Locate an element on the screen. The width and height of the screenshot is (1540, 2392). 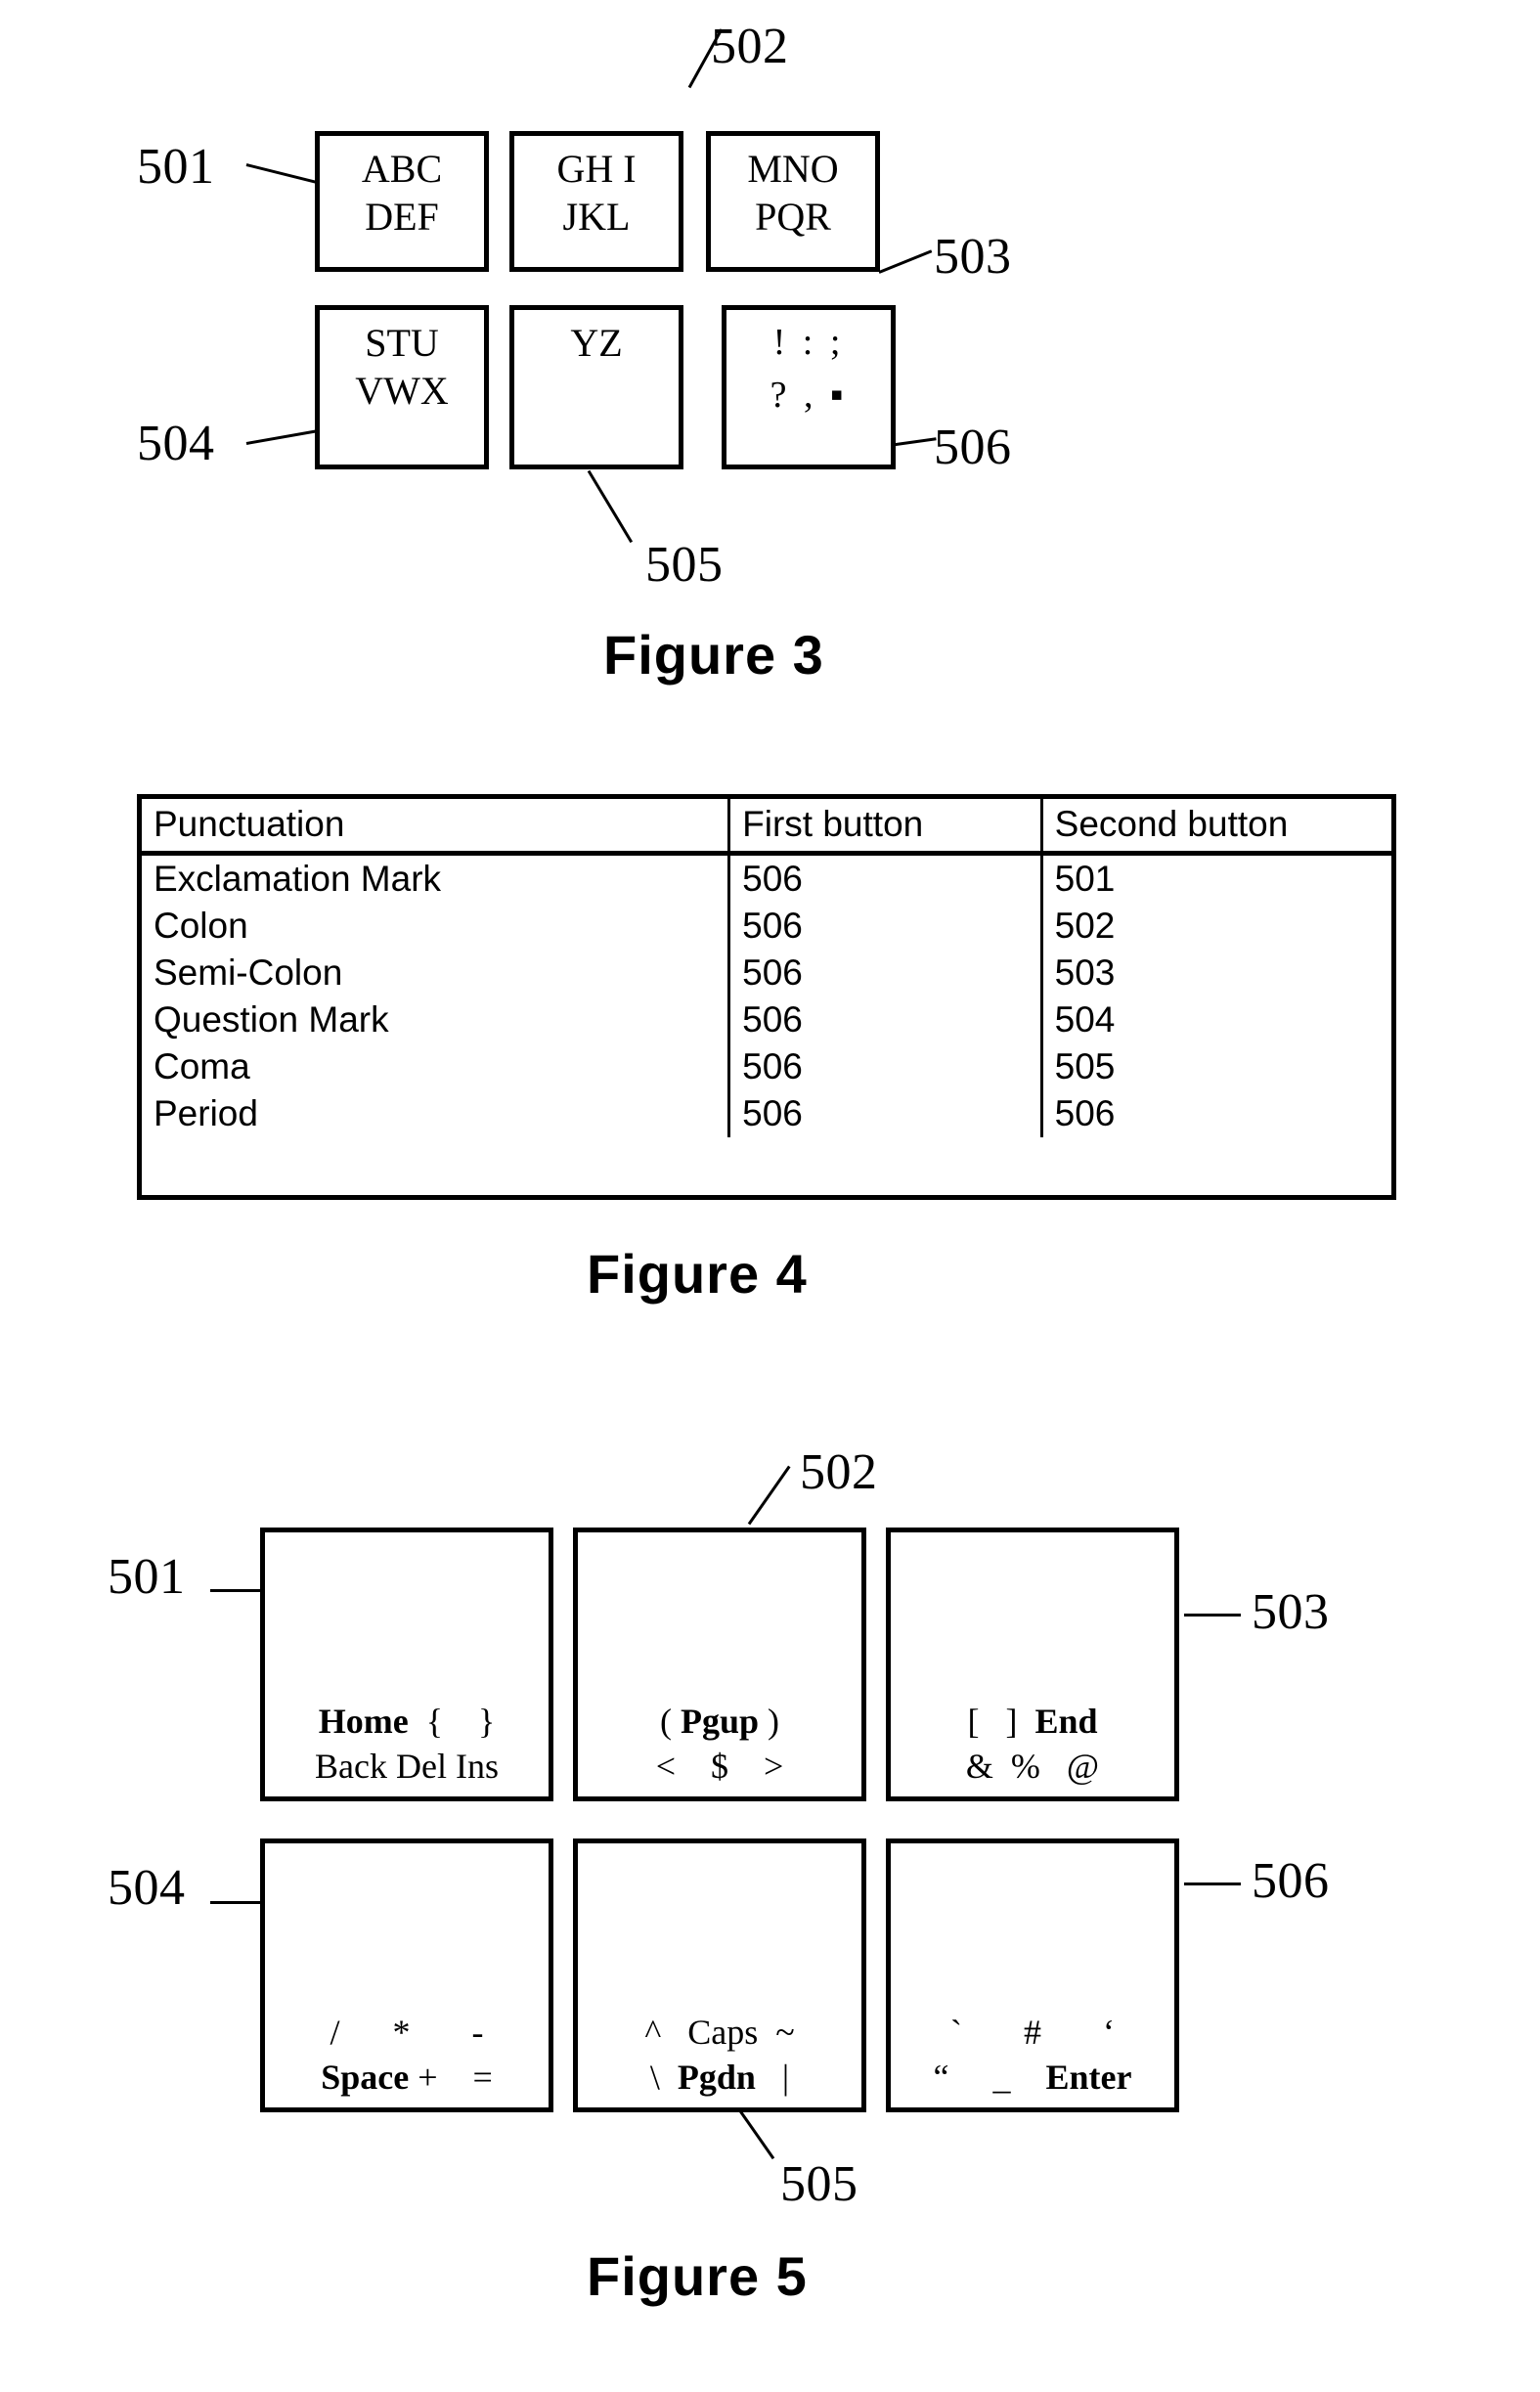
leader-line-501-fig3 is located at coordinates (281, 173).